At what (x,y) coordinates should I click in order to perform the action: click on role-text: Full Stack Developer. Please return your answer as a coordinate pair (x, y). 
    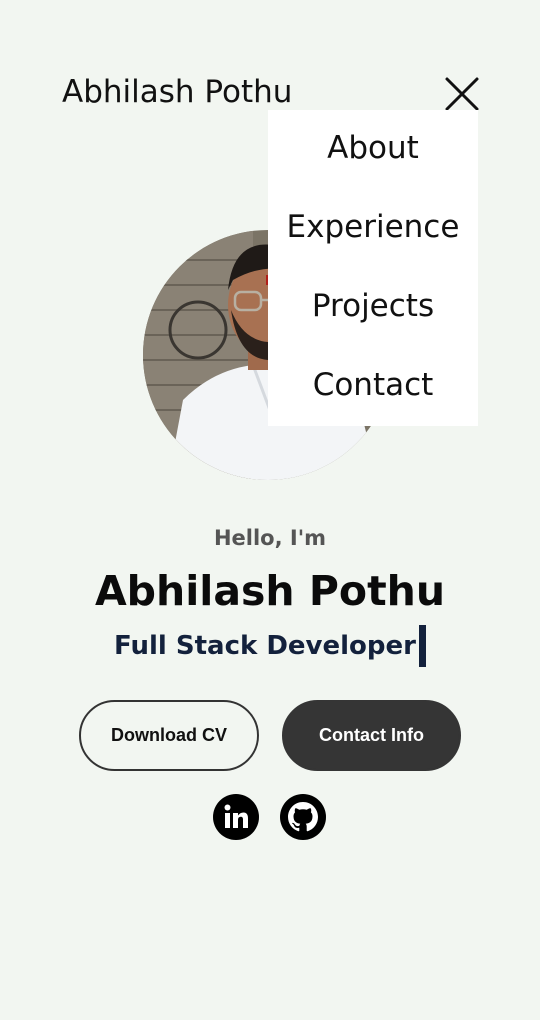
    Looking at the image, I should click on (265, 646).